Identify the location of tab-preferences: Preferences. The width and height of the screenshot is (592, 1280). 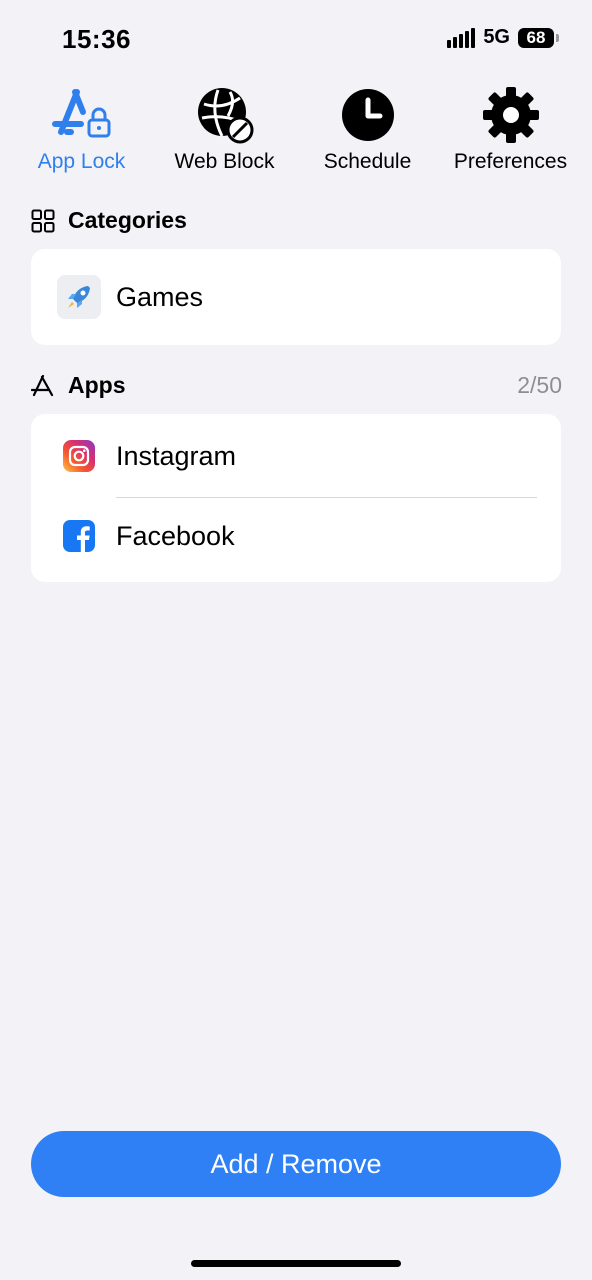
(510, 129).